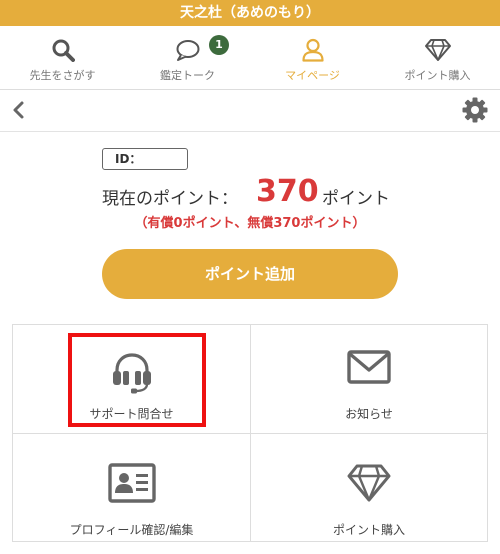  What do you see at coordinates (187, 75) in the screenshot?
I see `tab-label: 鑑定トーク` at bounding box center [187, 75].